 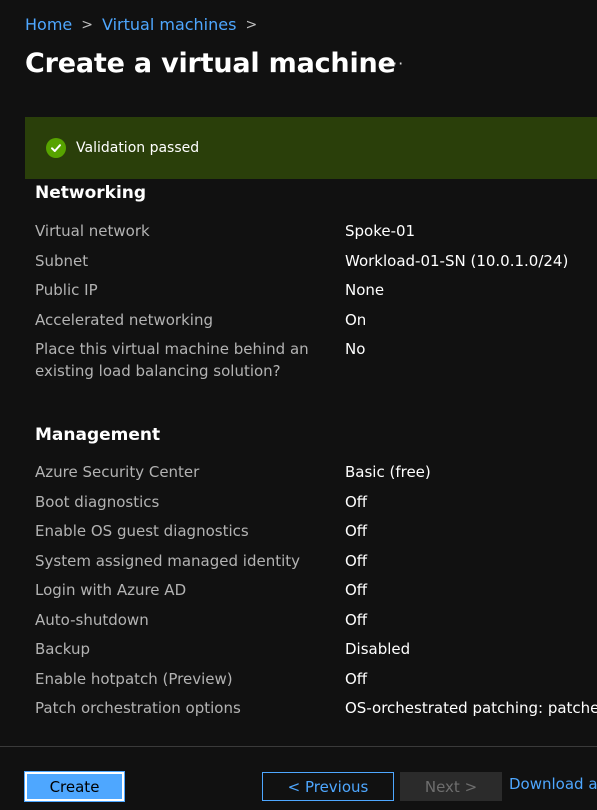 I want to click on patch-orchestration-value: OS-orchestrated patching: patches, so click(x=471, y=708).